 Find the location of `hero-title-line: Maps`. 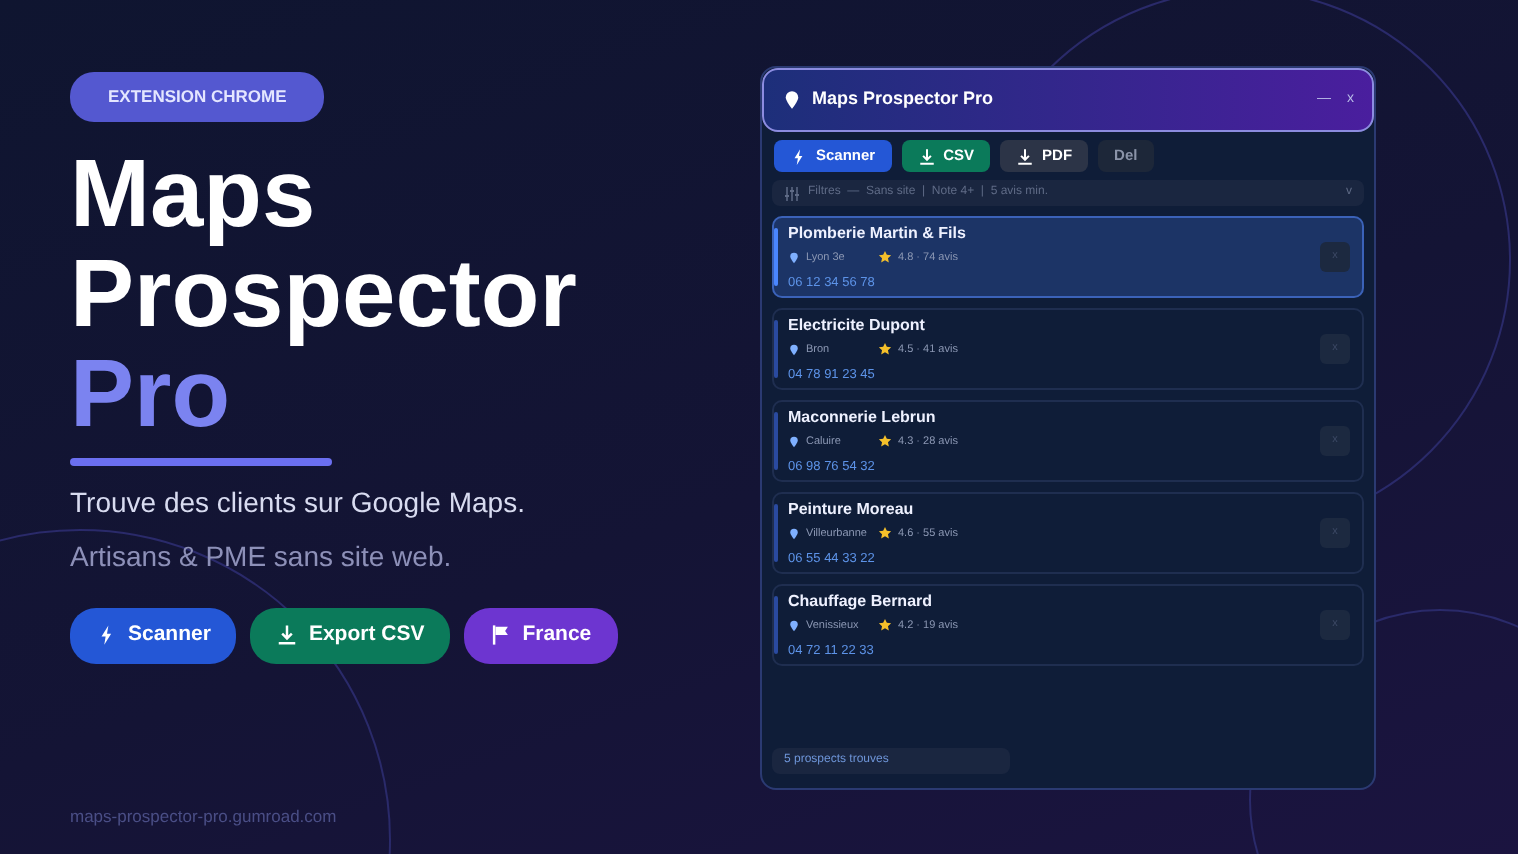

hero-title-line: Maps is located at coordinates (193, 195).